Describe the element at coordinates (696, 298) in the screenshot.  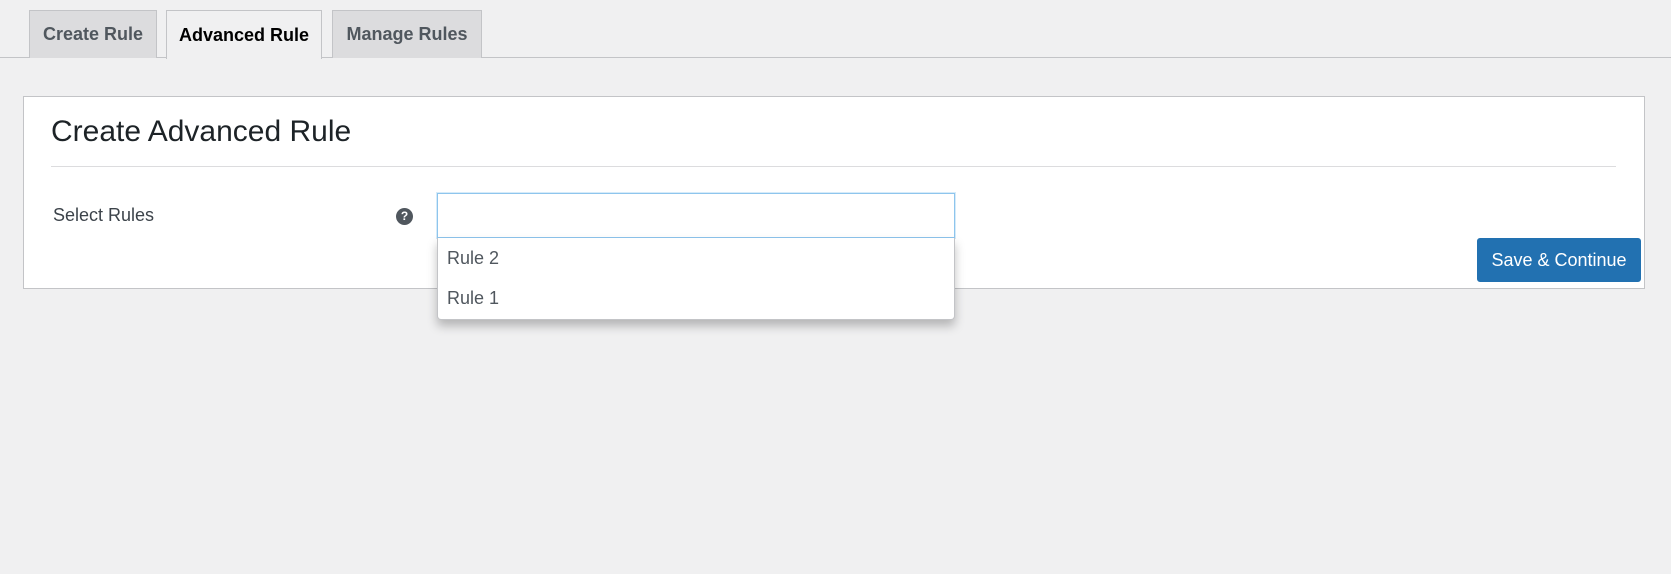
I see `dropdown-option-rule-1: Rule 1` at that location.